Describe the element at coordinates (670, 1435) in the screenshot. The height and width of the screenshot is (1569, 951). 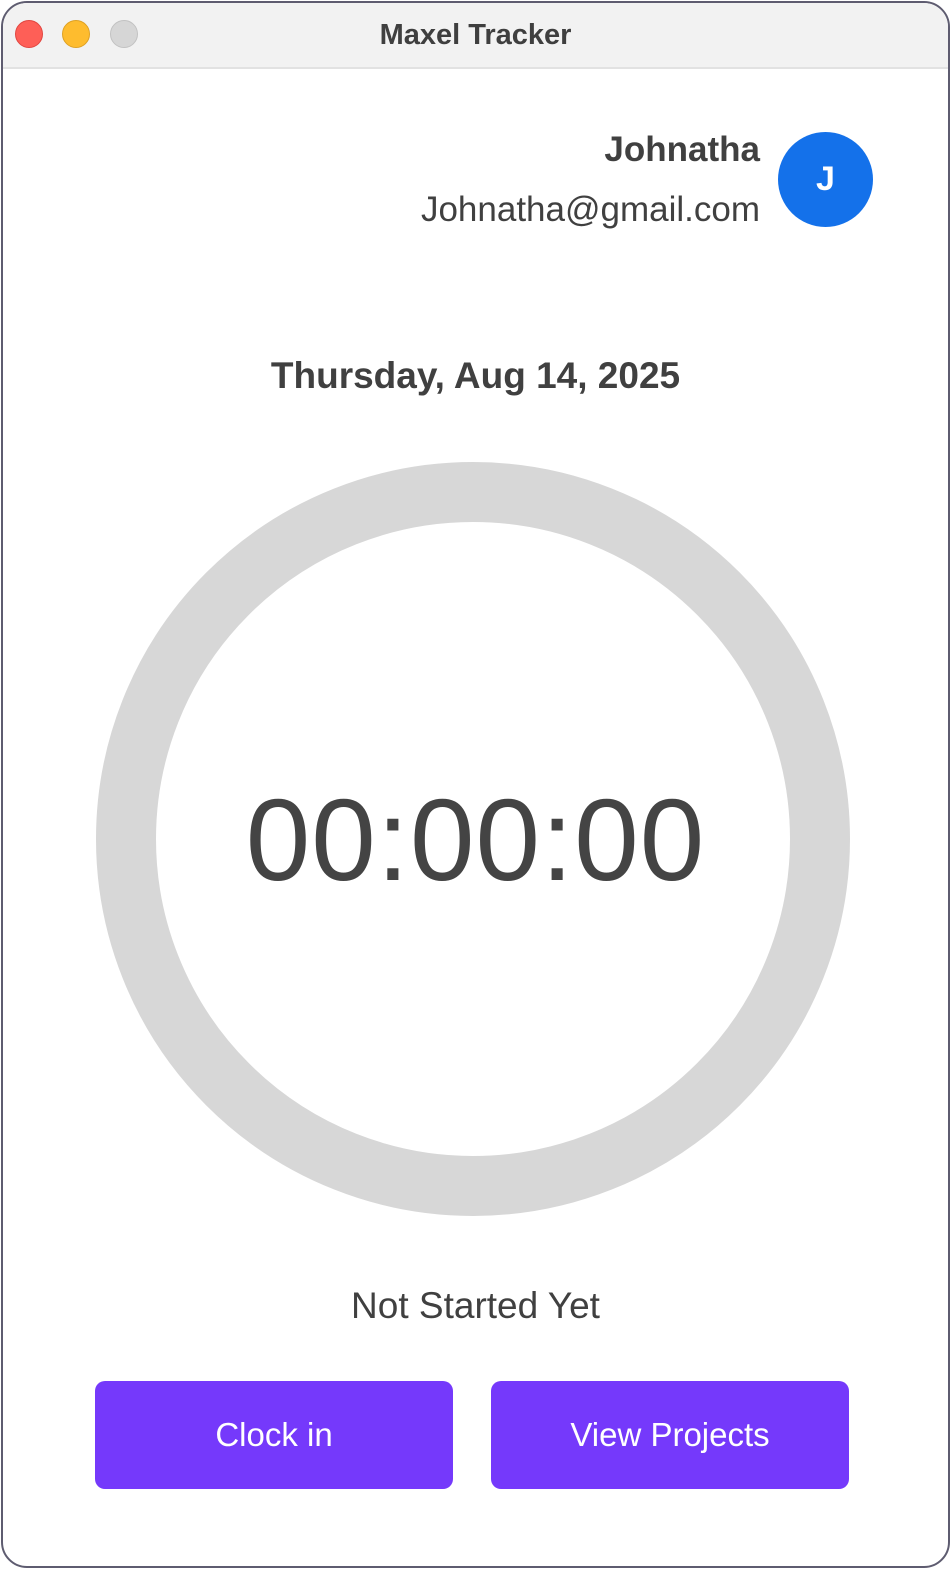
I see `view-projects-button: View Projects` at that location.